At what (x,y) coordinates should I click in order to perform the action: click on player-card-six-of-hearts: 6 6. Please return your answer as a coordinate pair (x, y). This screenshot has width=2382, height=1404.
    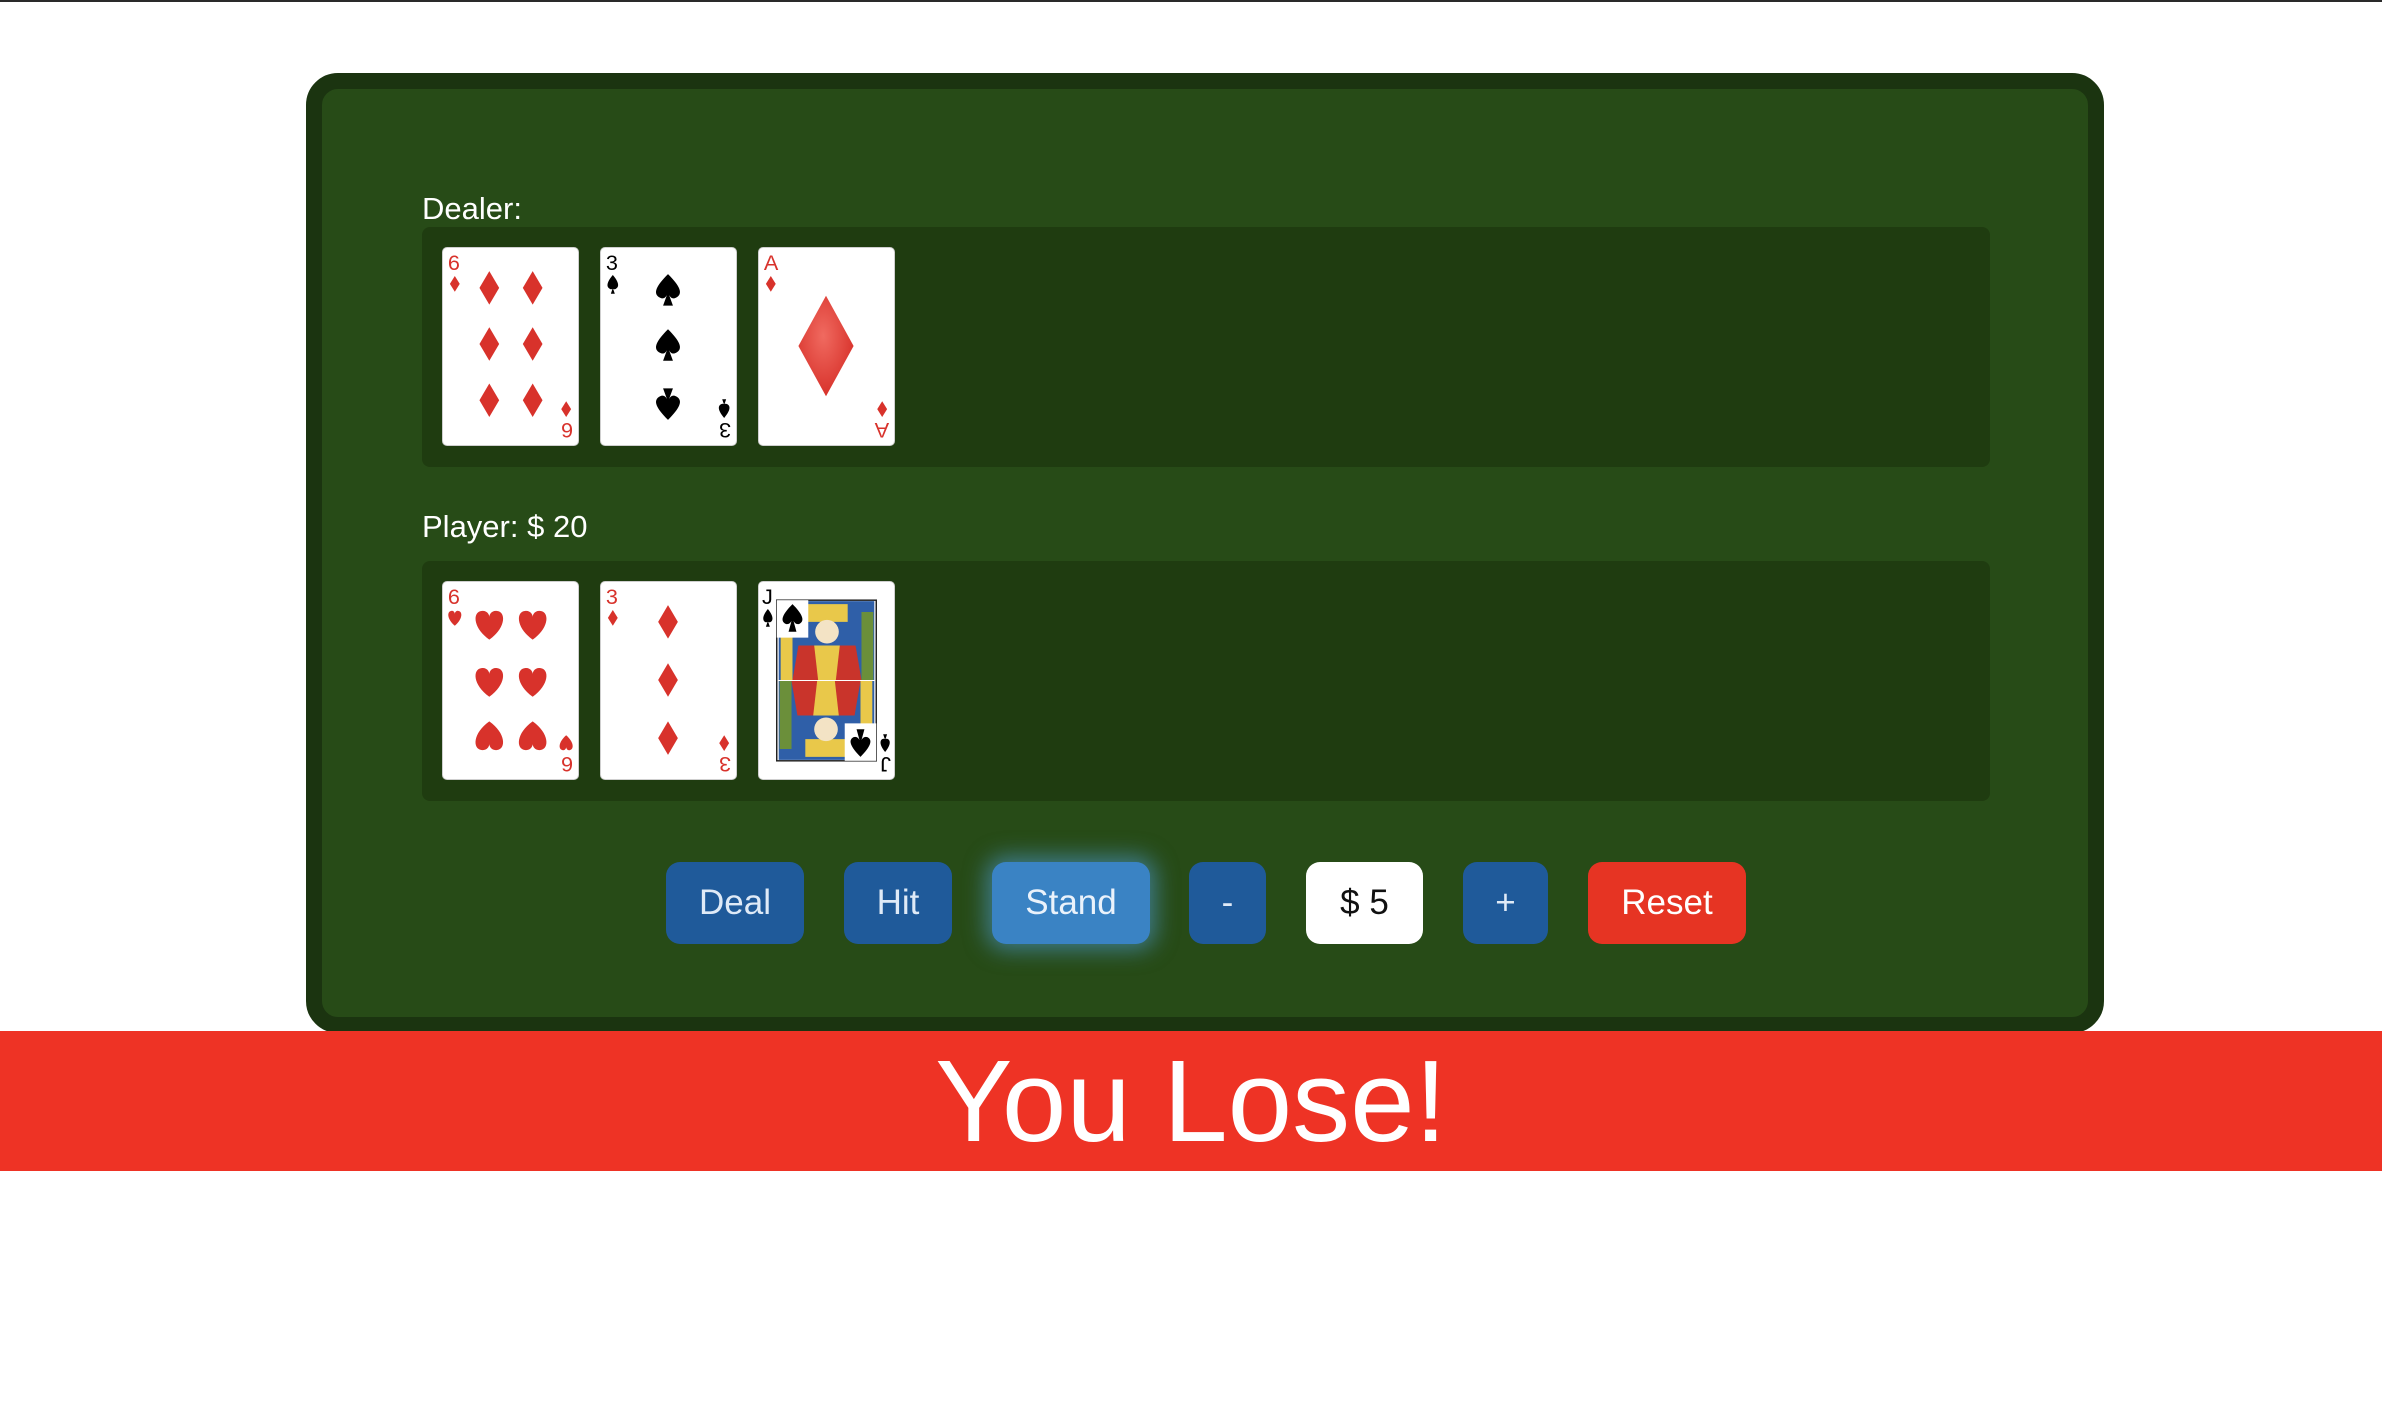
    Looking at the image, I should click on (510, 680).